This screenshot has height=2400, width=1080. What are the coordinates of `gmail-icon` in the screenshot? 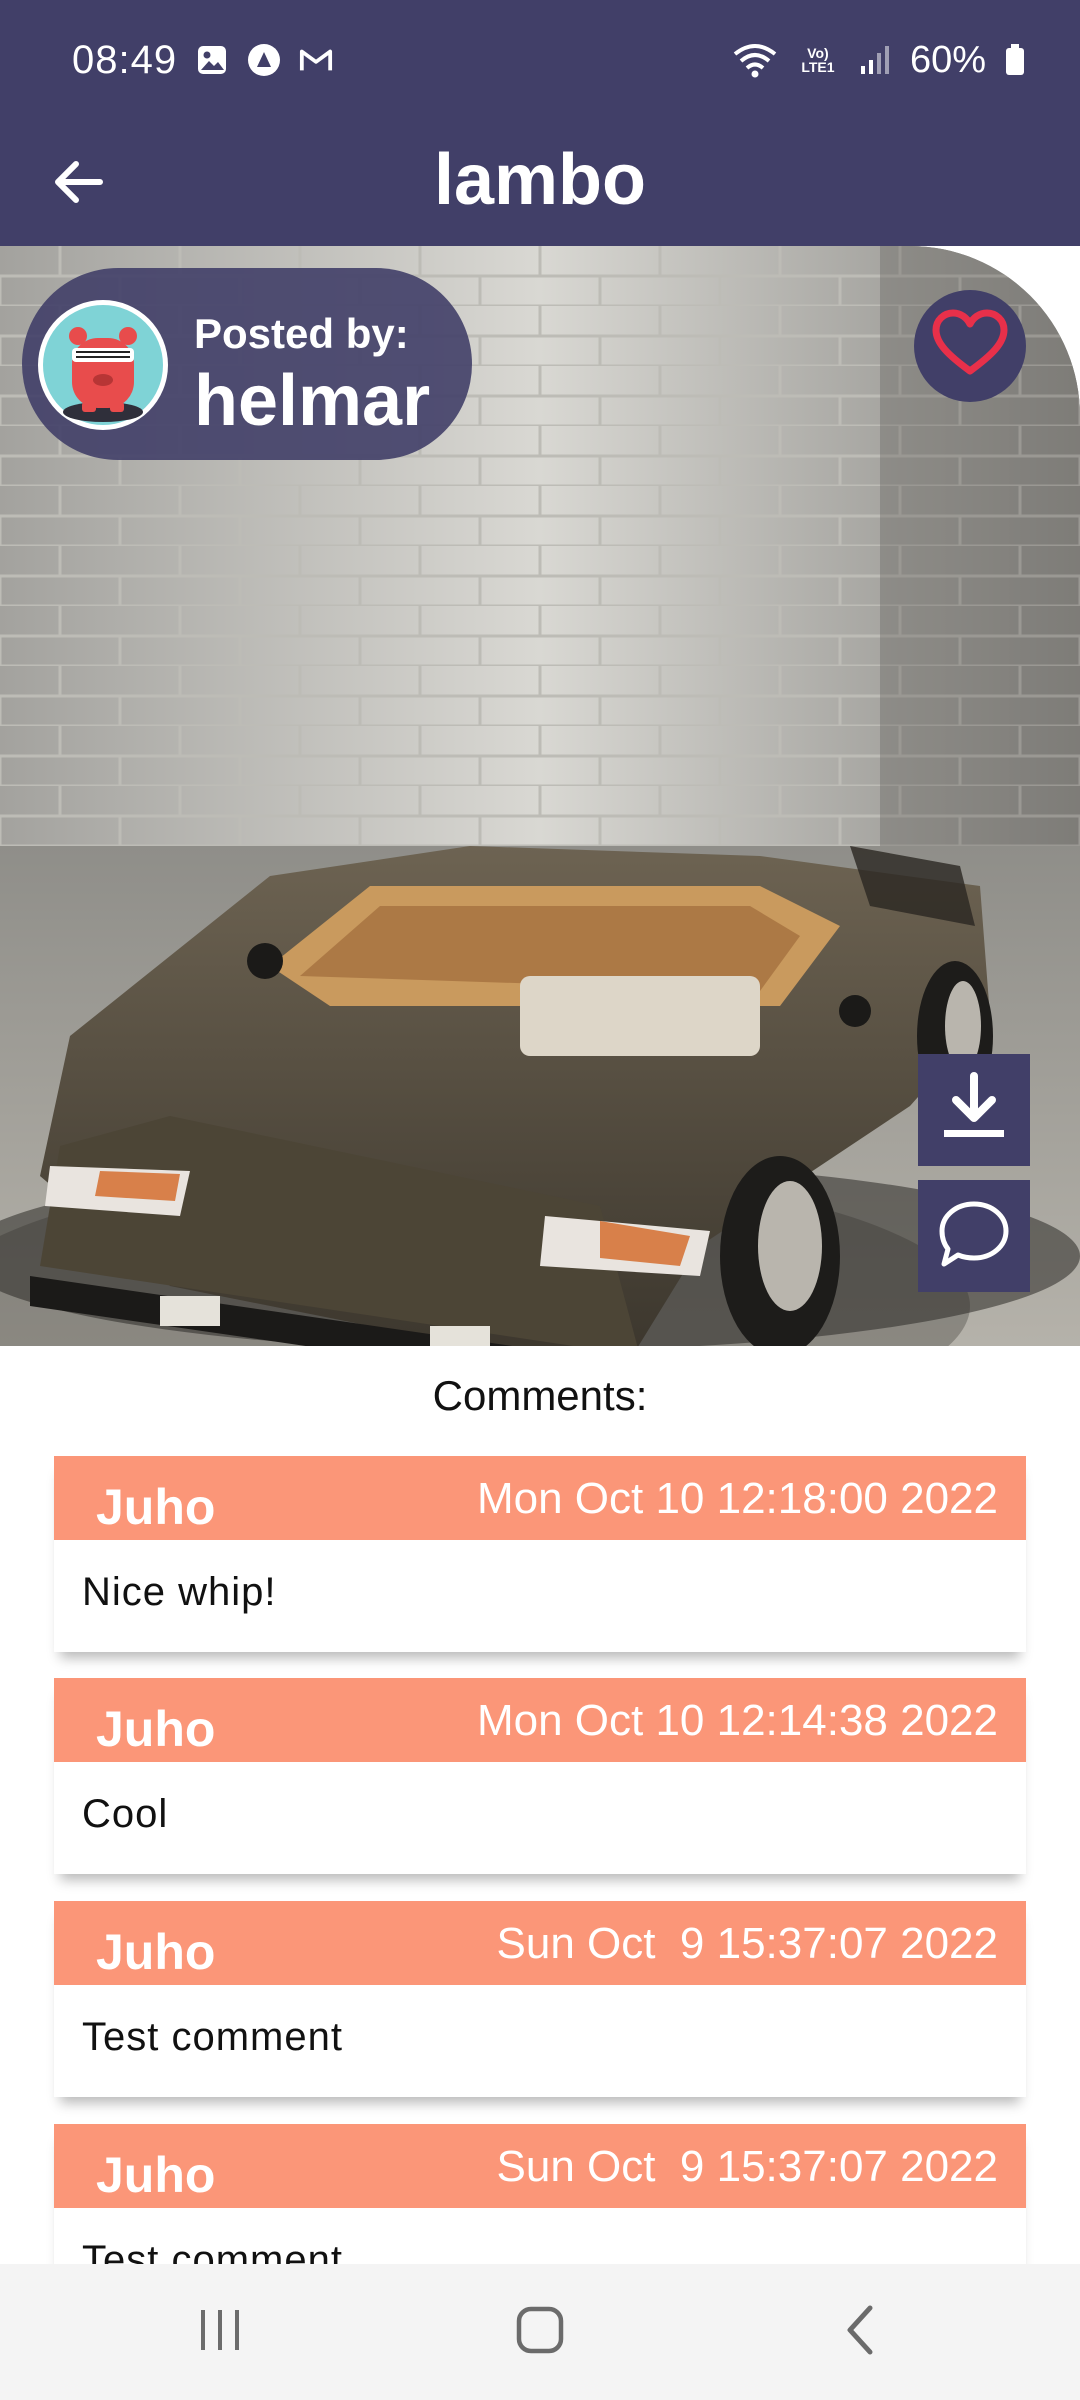 It's located at (316, 60).